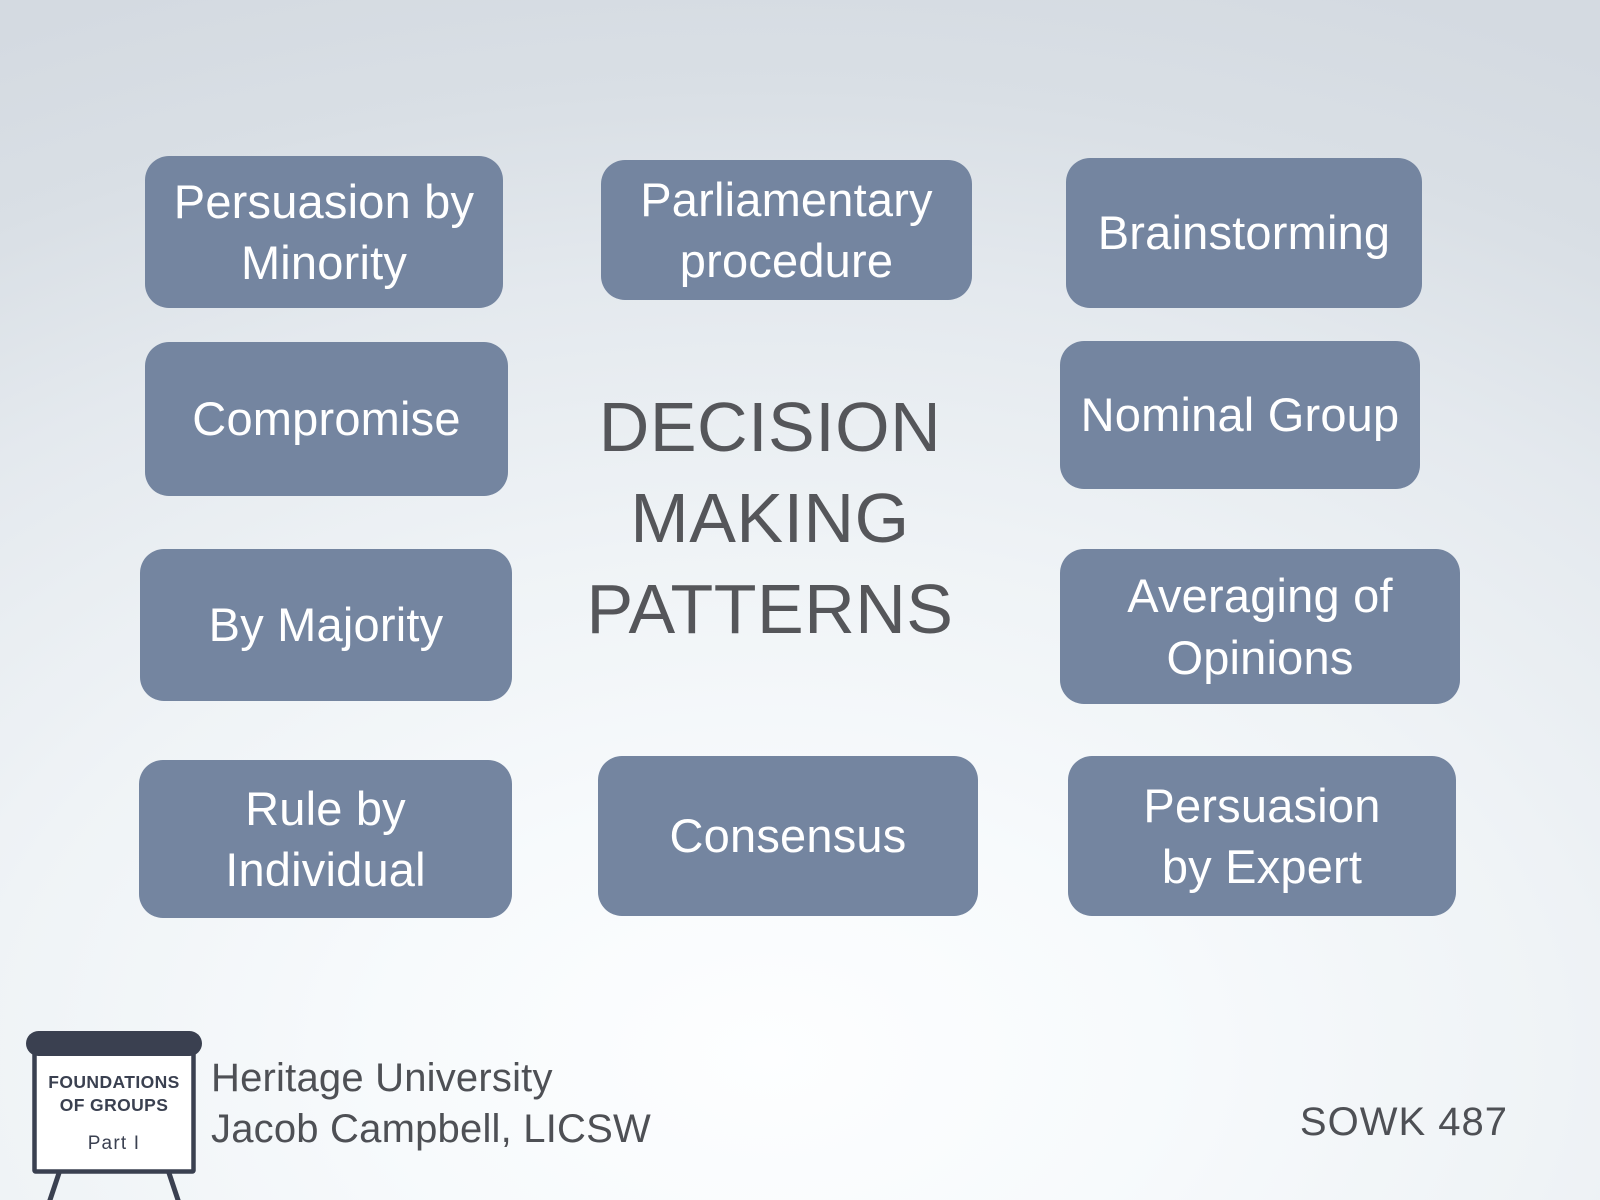  I want to click on pattern-box-line-1: Parliamentary, so click(786, 199).